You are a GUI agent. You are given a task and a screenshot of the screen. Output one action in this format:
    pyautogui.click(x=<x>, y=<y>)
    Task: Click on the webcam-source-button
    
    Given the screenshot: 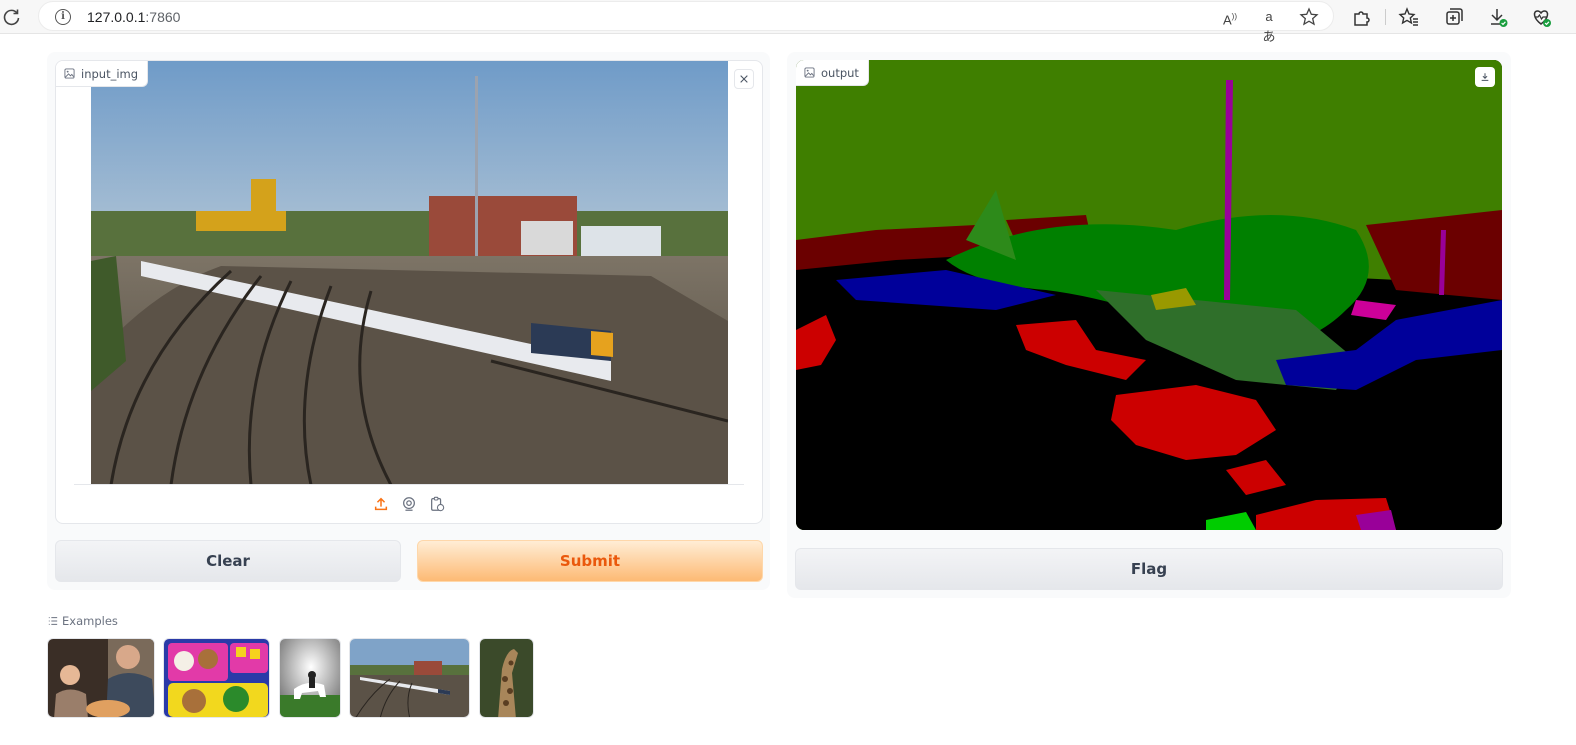 What is the action you would take?
    pyautogui.click(x=409, y=504)
    